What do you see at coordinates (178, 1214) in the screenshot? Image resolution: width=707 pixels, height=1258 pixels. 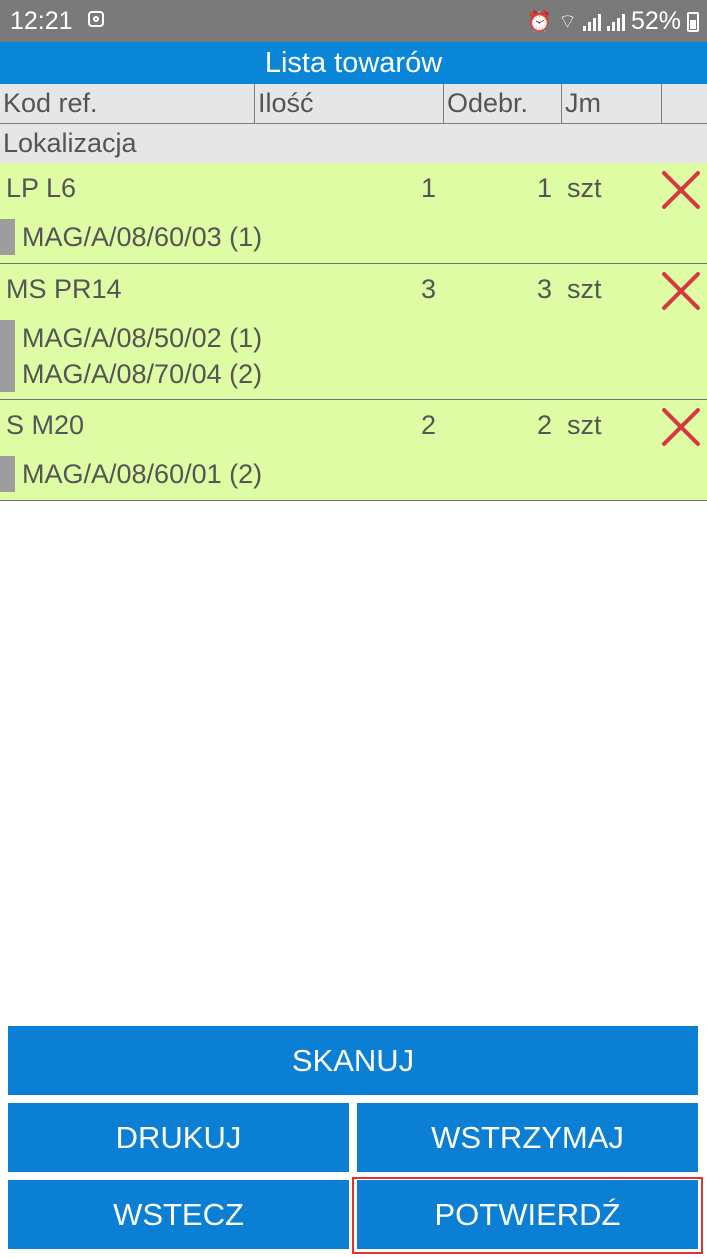 I see `back-button: WSTECZ` at bounding box center [178, 1214].